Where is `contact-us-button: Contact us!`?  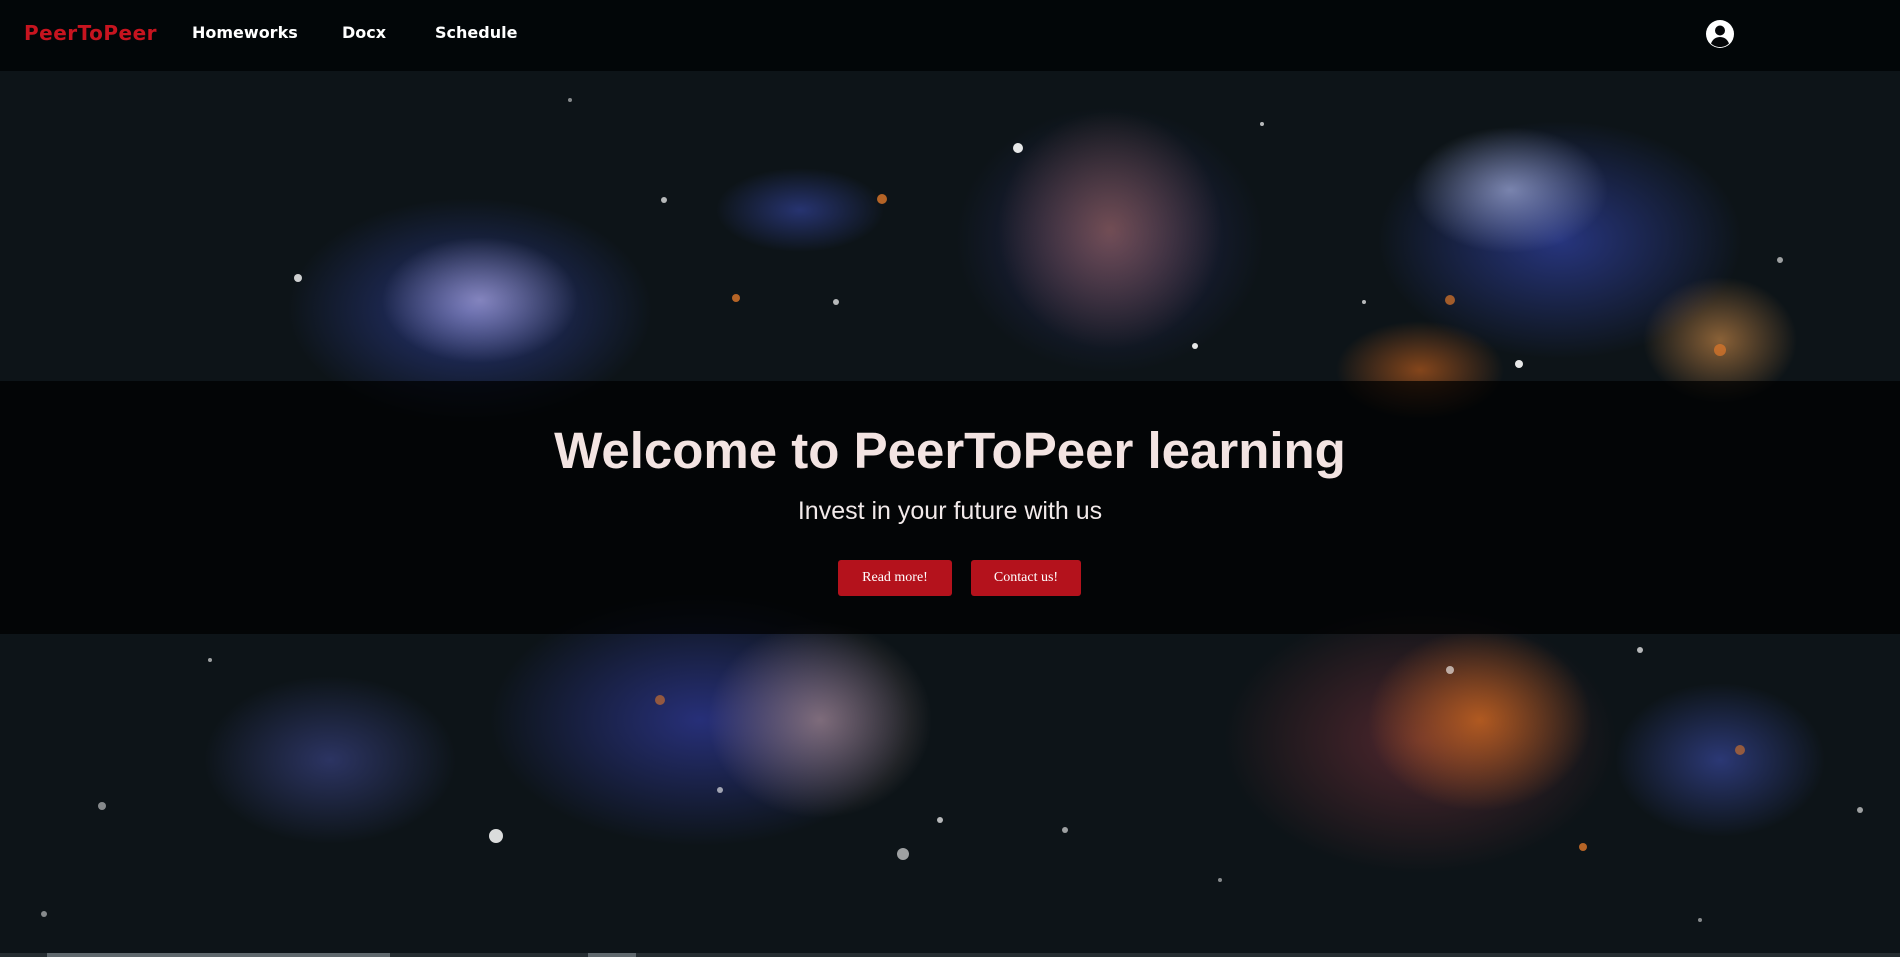
contact-us-button: Contact us! is located at coordinates (1026, 578).